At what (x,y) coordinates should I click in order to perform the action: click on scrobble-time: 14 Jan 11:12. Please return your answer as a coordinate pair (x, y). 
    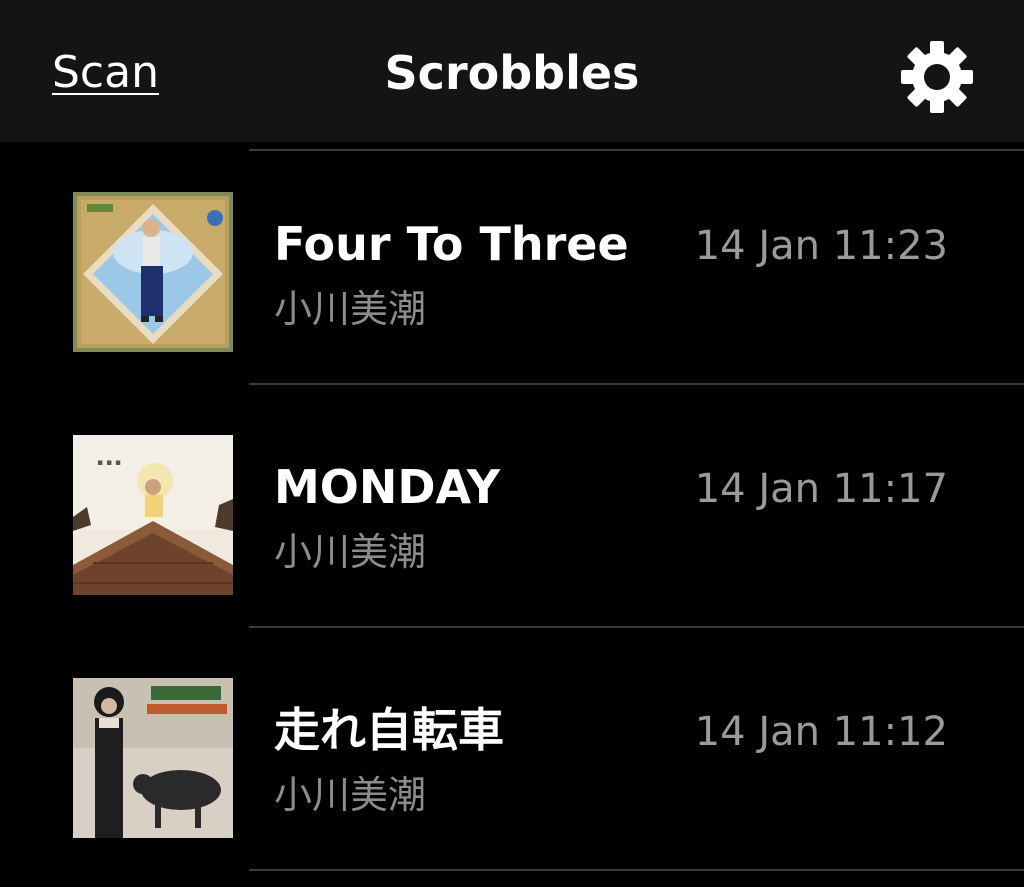
    Looking at the image, I should click on (821, 732).